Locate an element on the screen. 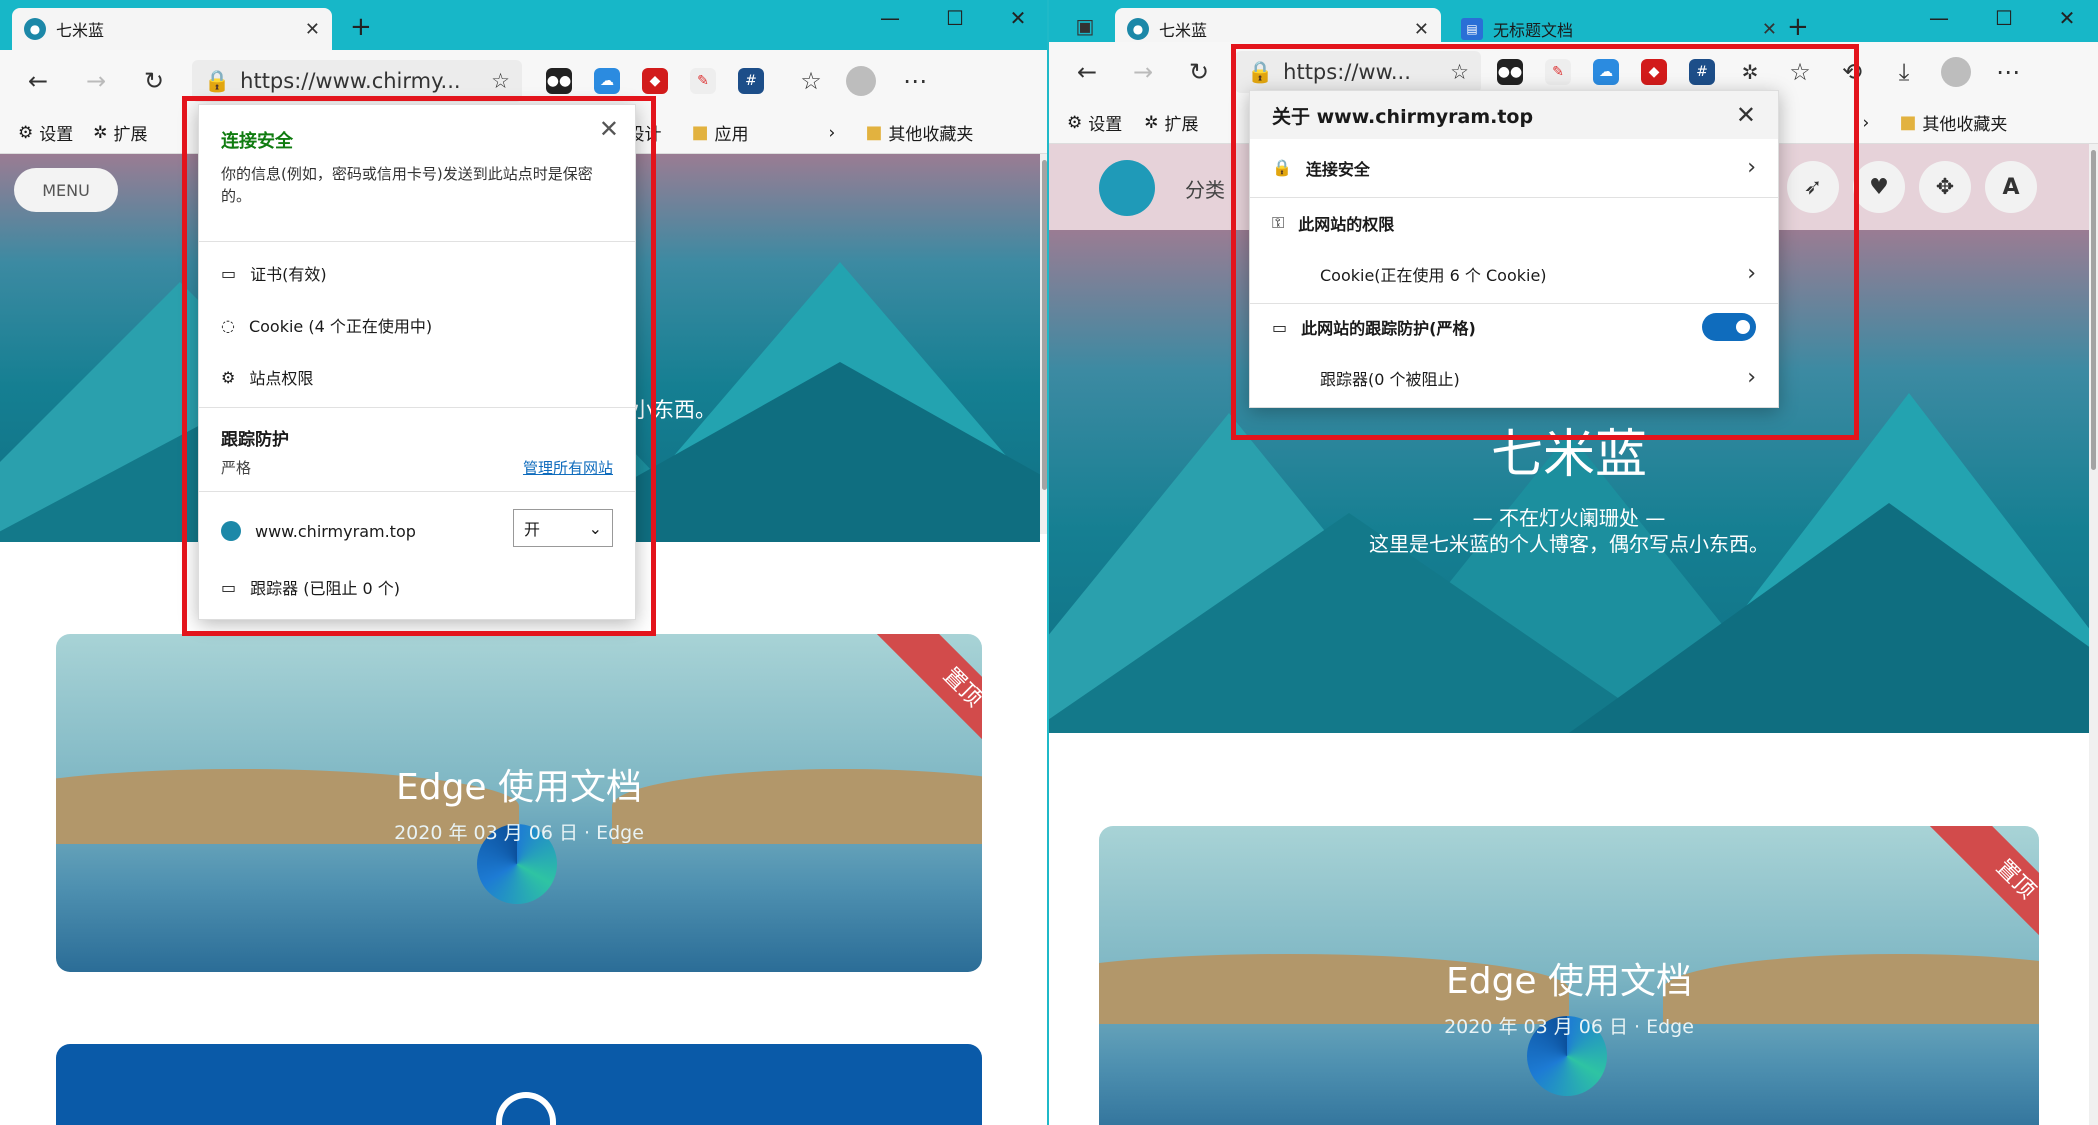 The image size is (2098, 1125). tab-qimilan: ● 七米蓝 ✕ is located at coordinates (172, 29).